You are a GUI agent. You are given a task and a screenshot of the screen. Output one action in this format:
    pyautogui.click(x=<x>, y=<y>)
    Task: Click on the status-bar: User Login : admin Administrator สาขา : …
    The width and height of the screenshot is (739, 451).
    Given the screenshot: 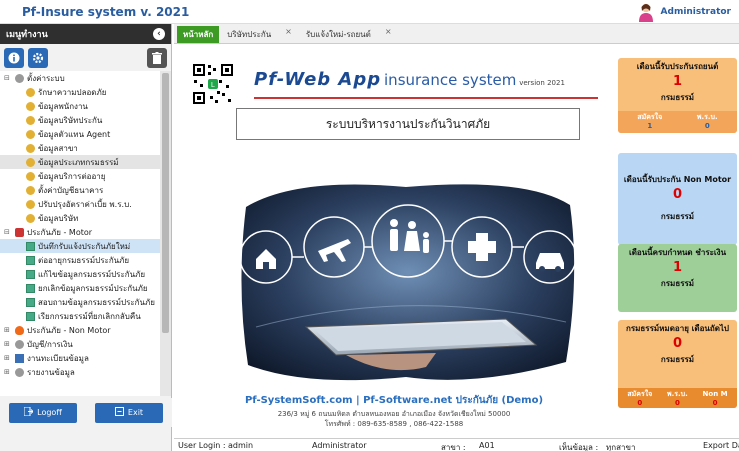 What is the action you would take?
    pyautogui.click(x=456, y=444)
    